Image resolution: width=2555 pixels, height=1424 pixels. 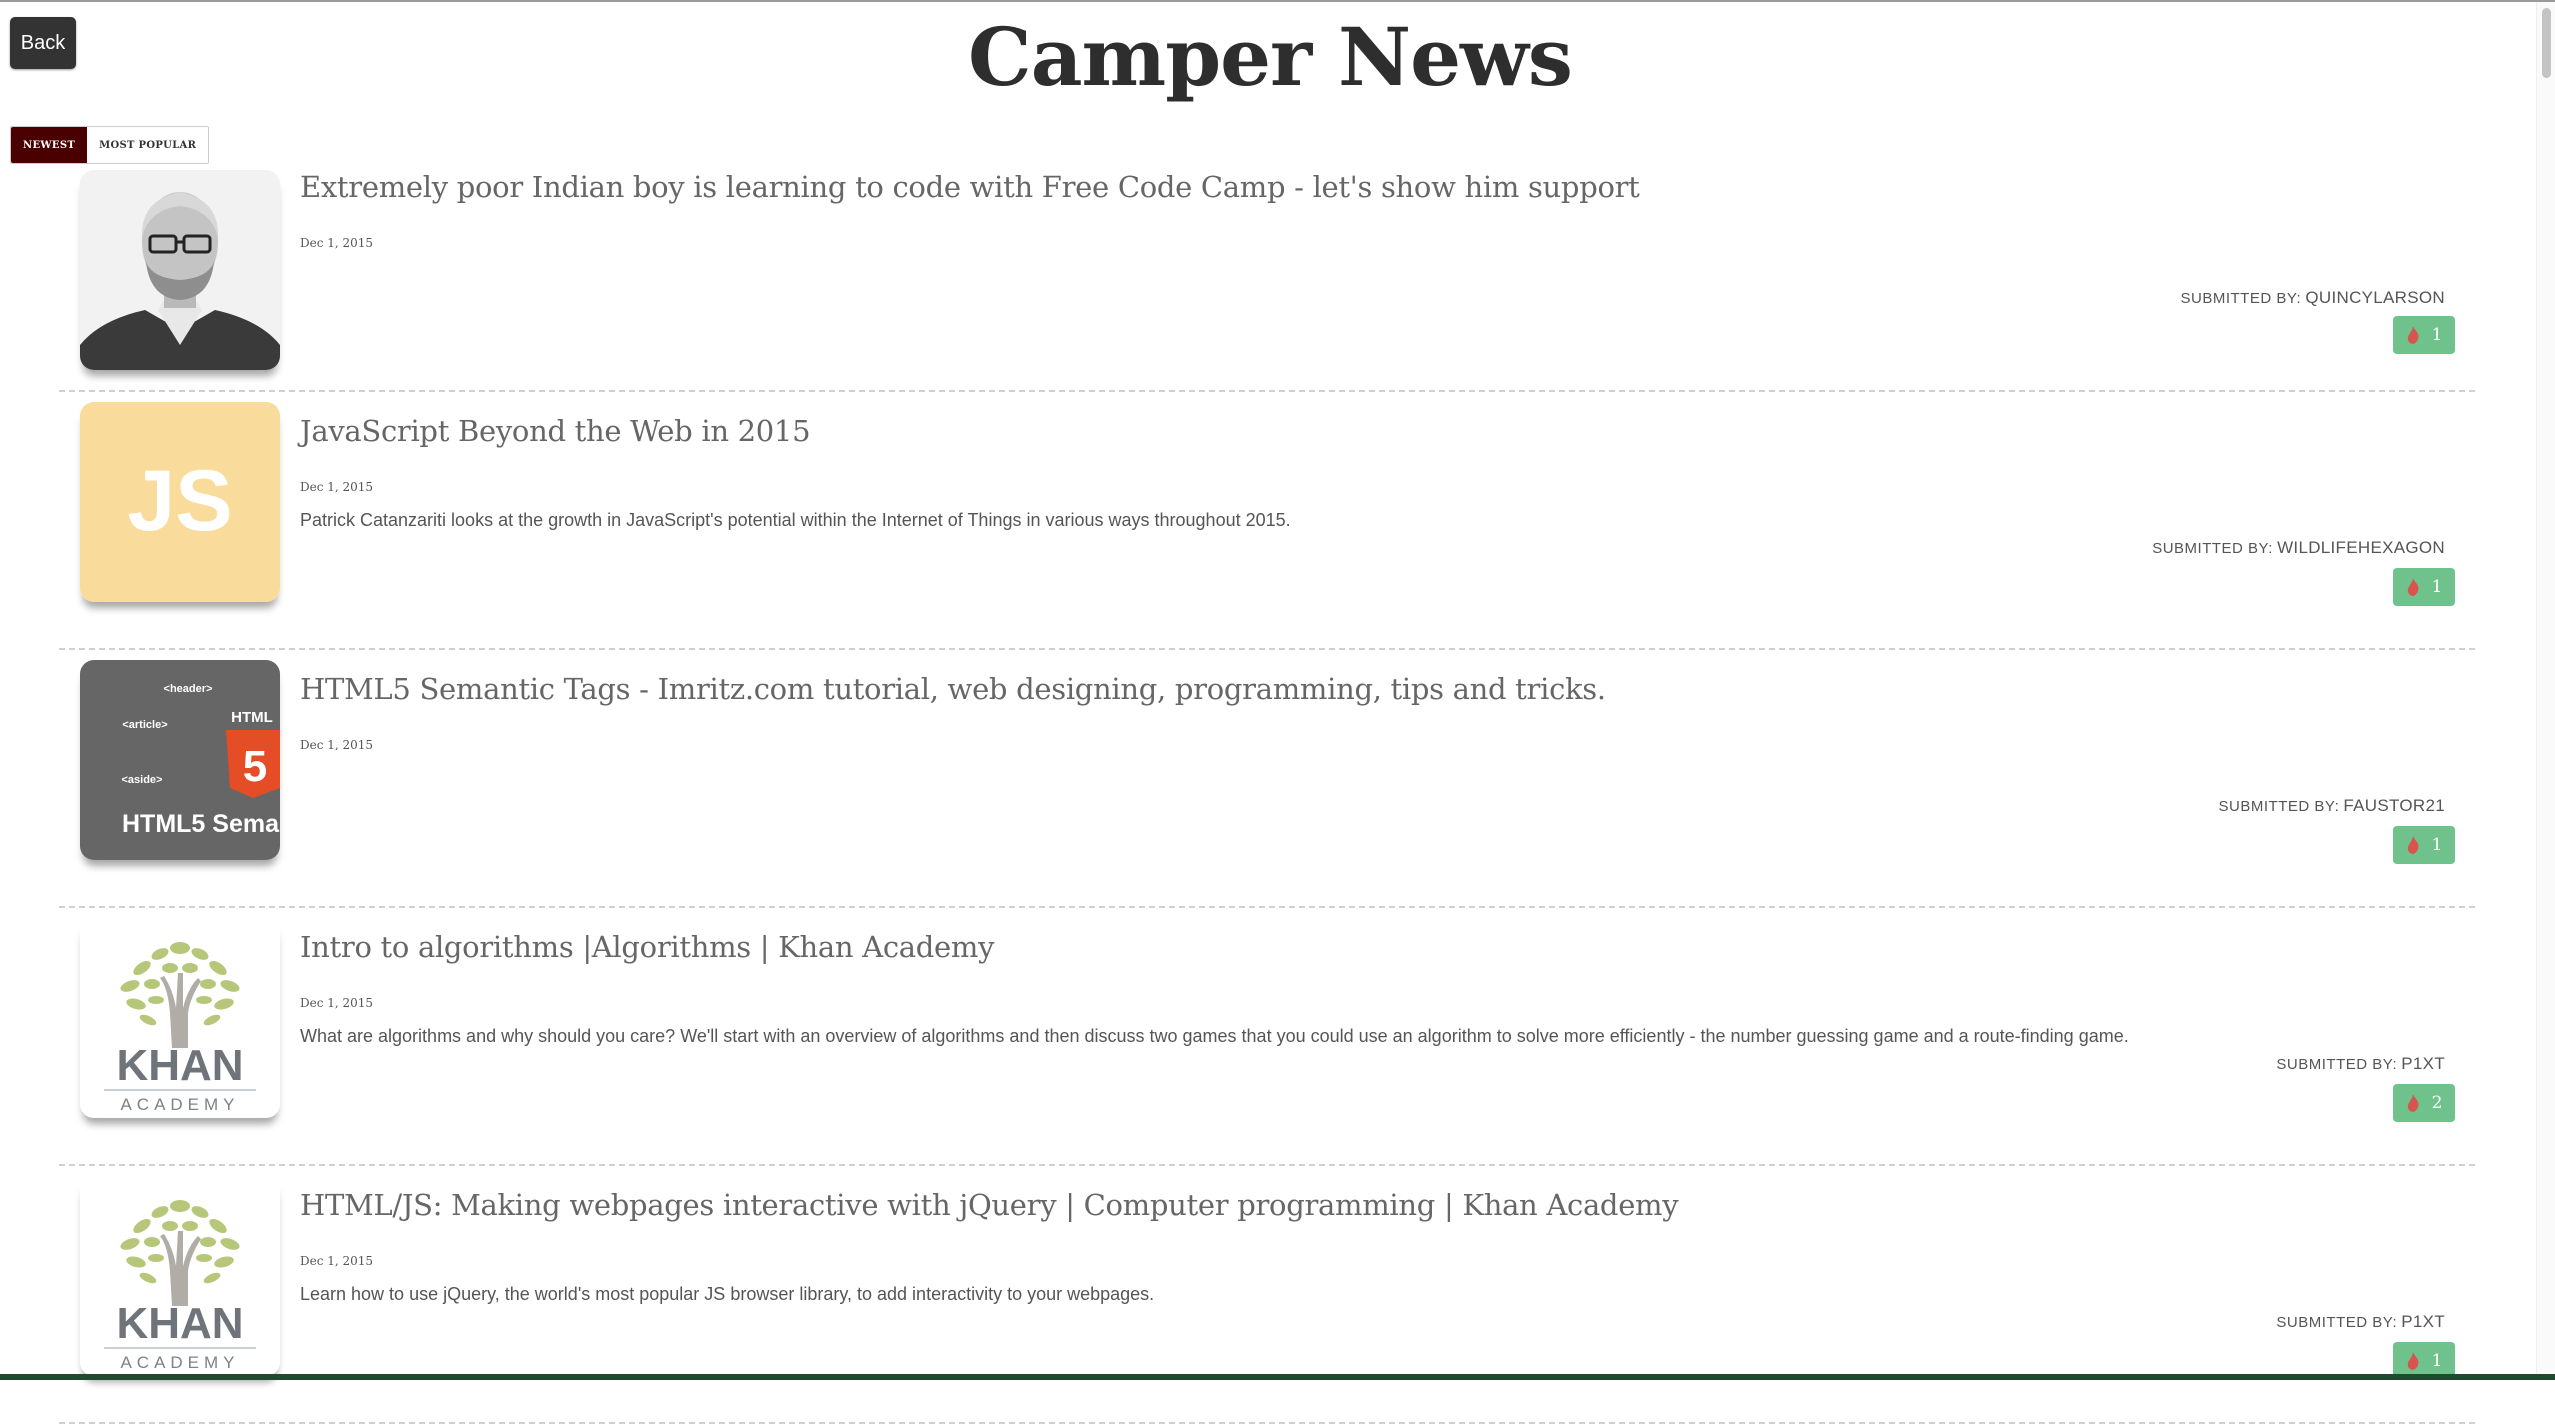 What do you see at coordinates (49, 145) in the screenshot?
I see `sort-newest-button: NEWEST` at bounding box center [49, 145].